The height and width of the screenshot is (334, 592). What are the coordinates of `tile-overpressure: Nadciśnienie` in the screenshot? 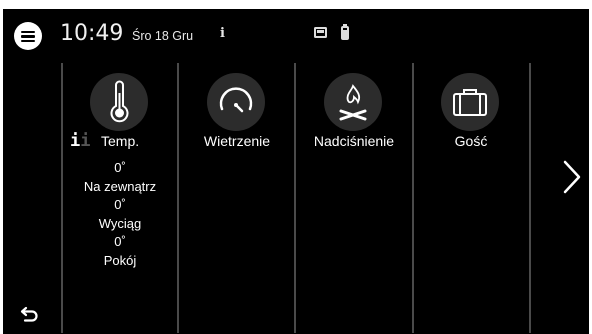 It's located at (354, 192).